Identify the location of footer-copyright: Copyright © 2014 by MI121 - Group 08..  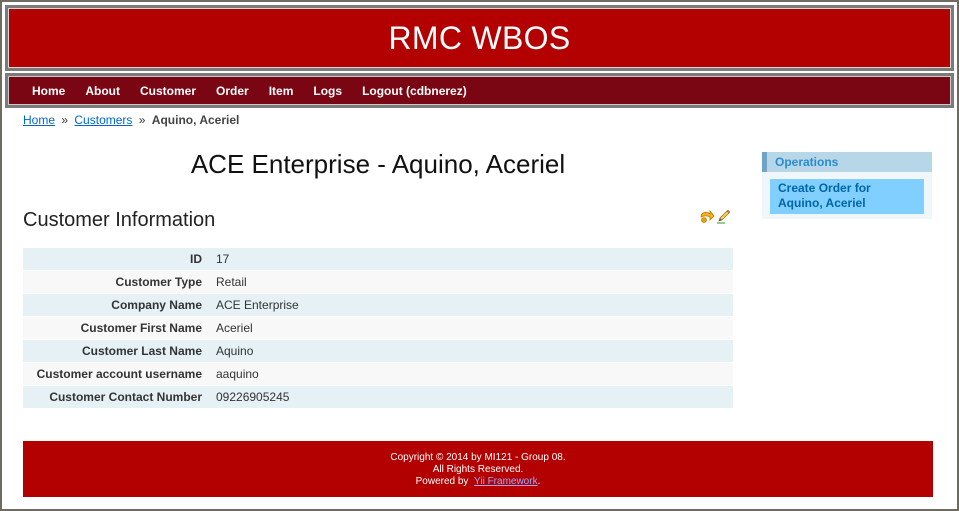
(478, 457).